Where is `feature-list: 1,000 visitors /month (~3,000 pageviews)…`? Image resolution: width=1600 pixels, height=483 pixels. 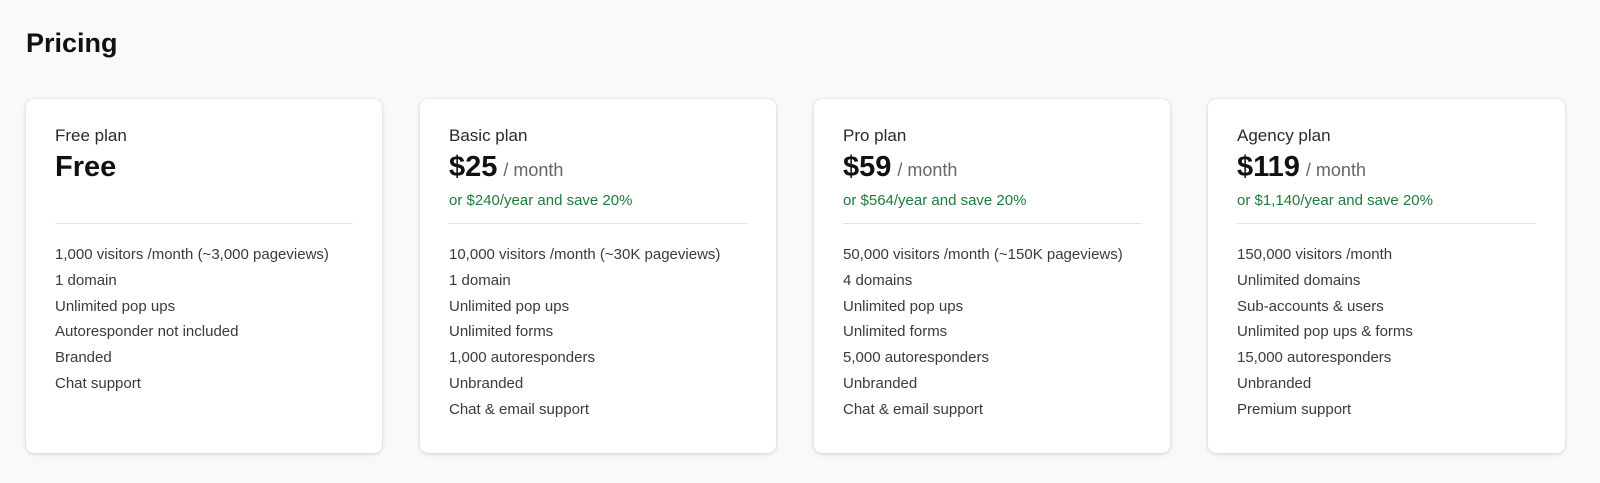
feature-list: 1,000 visitors /month (~3,000 pageviews)… is located at coordinates (204, 319).